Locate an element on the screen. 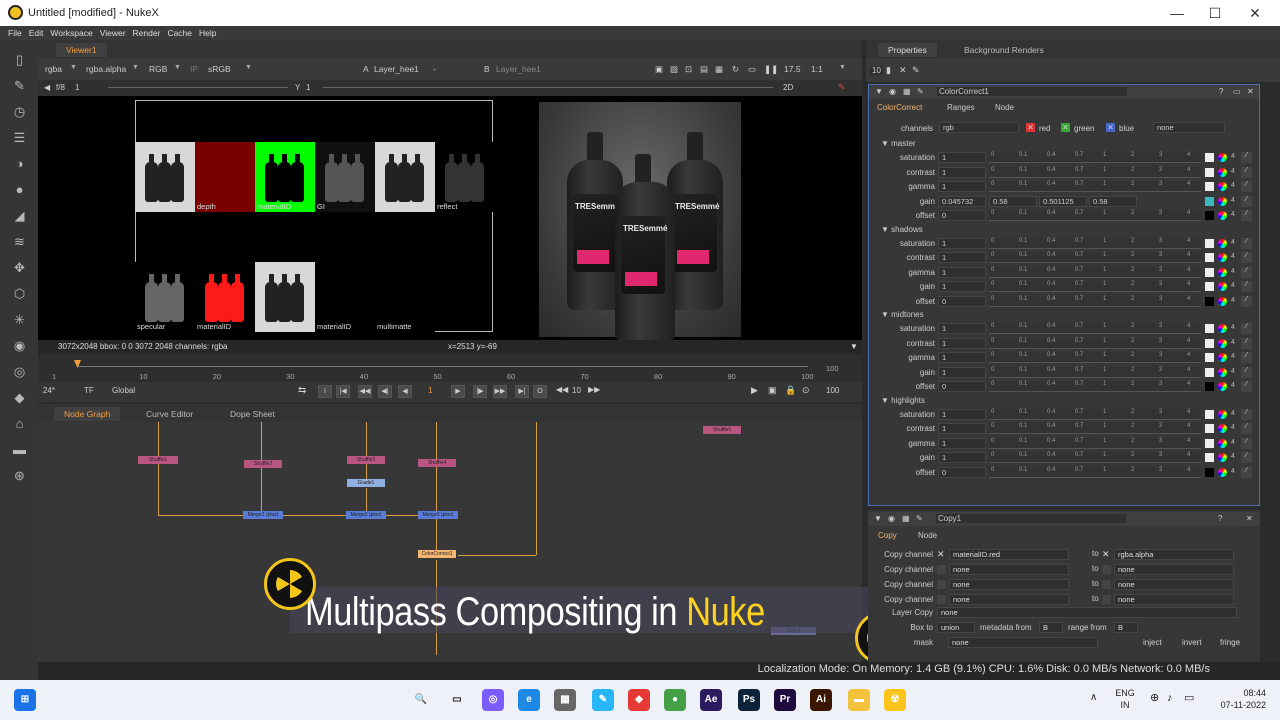  copy-checkbox: ✕ is located at coordinates (941, 554).